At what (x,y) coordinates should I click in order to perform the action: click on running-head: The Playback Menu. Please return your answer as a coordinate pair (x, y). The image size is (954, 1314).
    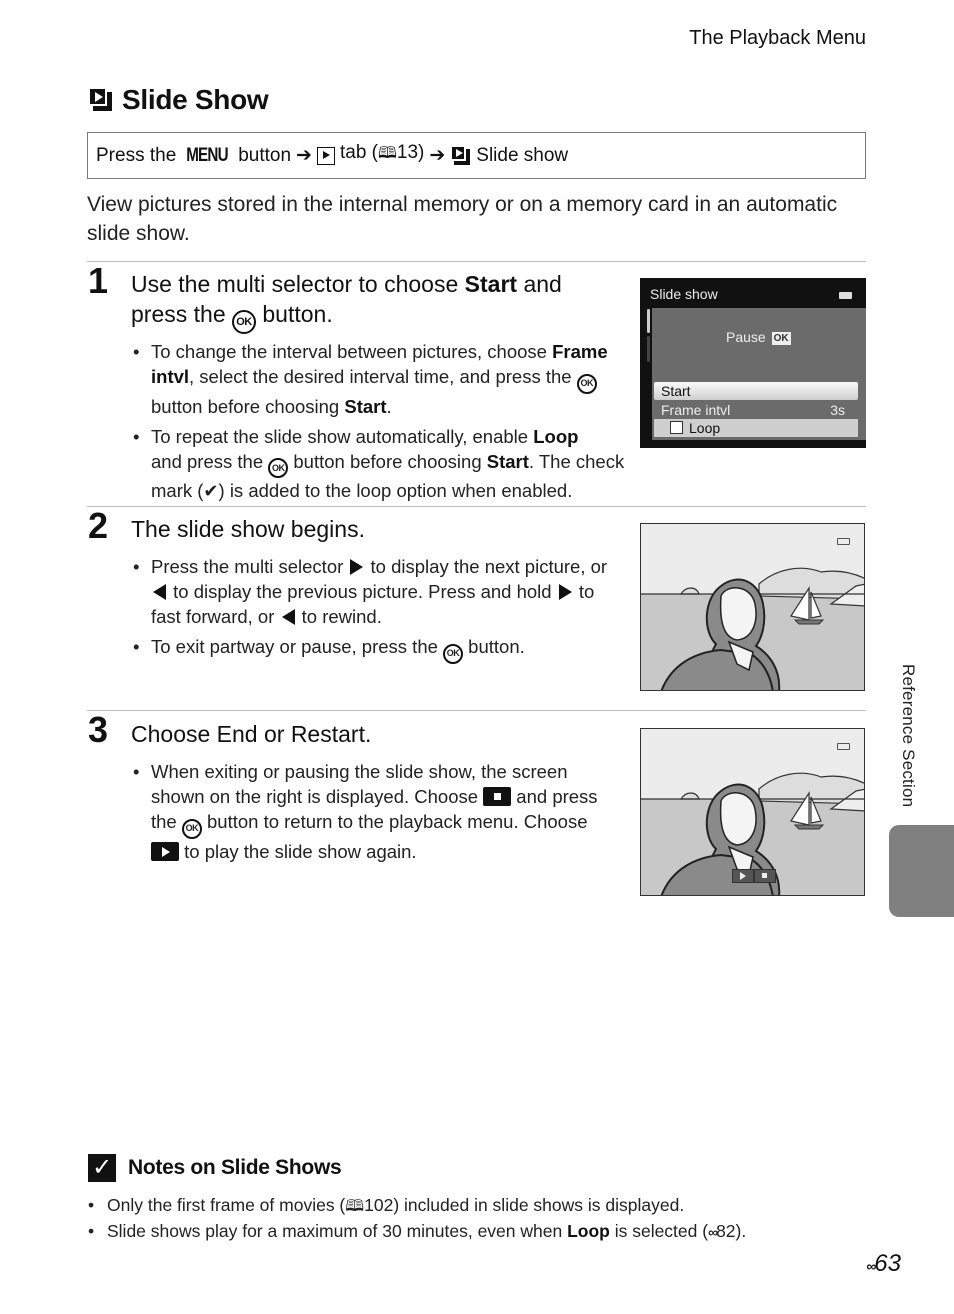
    Looking at the image, I should click on (777, 38).